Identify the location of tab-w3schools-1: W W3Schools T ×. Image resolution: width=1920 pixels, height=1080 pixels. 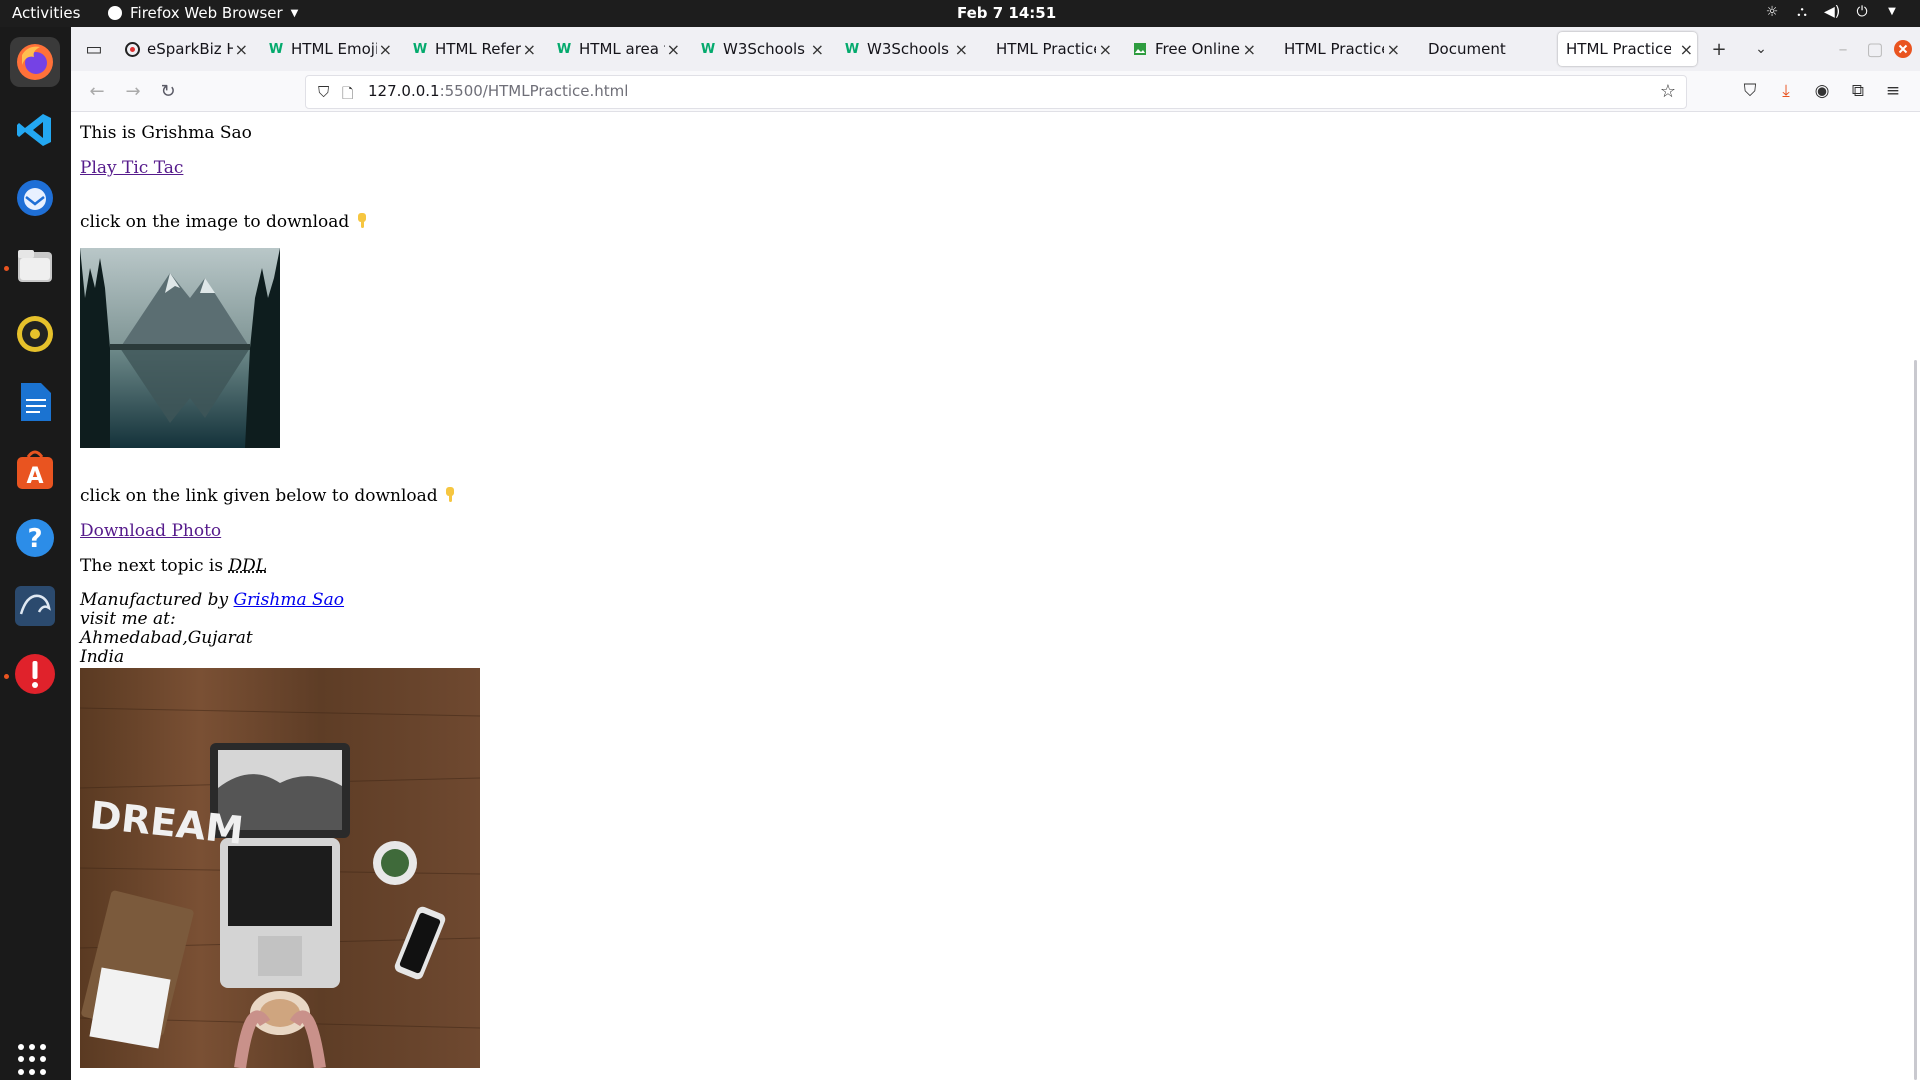
(764, 49).